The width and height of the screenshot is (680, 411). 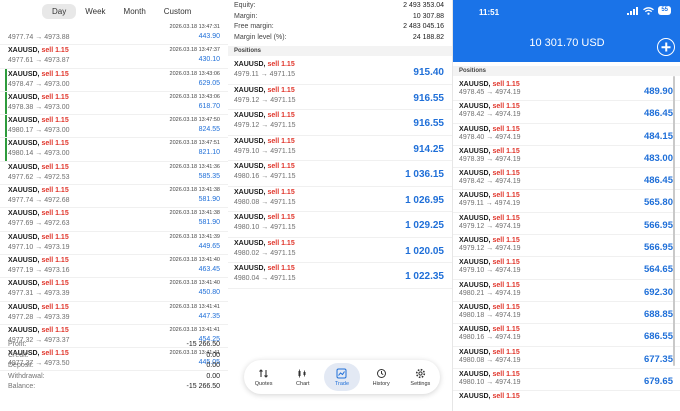 I want to click on position-side: sell 1.15, so click(x=506, y=352).